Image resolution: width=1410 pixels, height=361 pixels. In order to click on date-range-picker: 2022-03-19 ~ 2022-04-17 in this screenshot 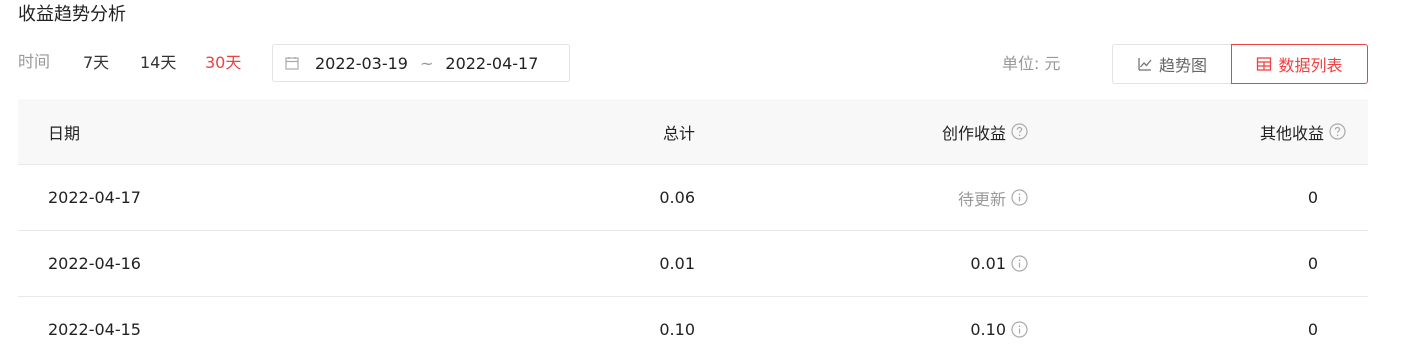, I will do `click(421, 63)`.